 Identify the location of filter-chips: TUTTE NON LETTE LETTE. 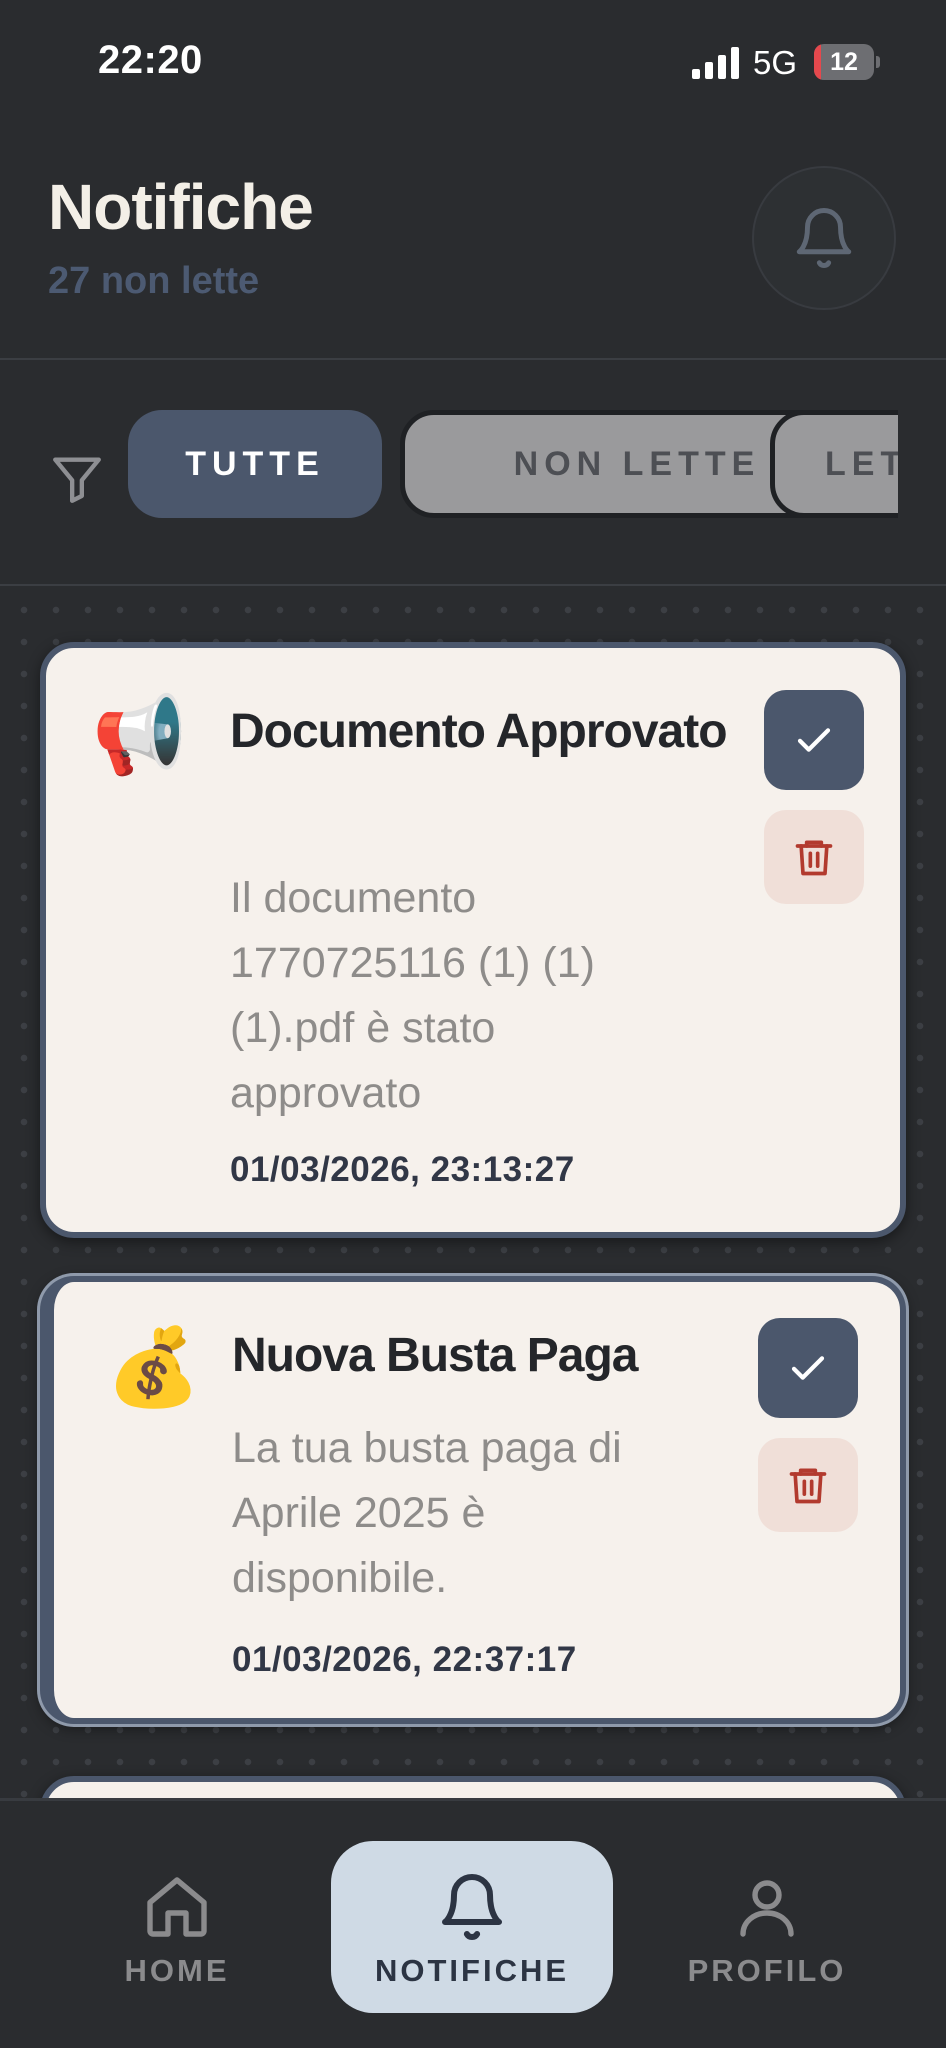
(513, 468).